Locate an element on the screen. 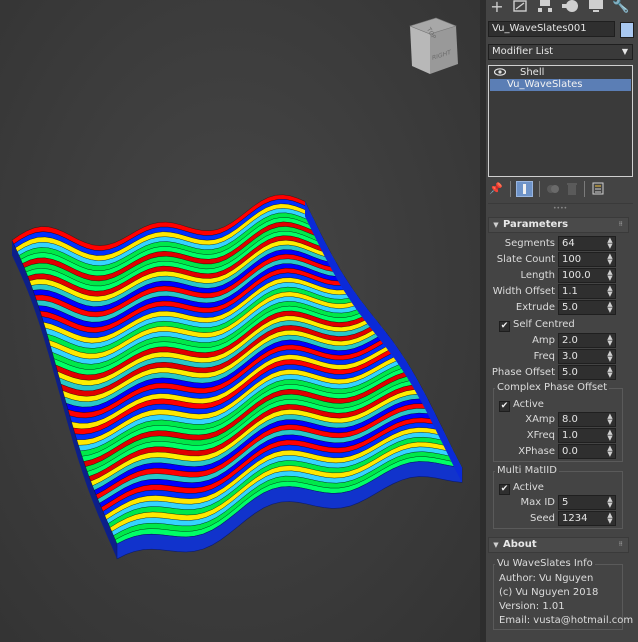 The image size is (638, 642). slate-count-spin-arrows: ▲ ▼ is located at coordinates (610, 259).